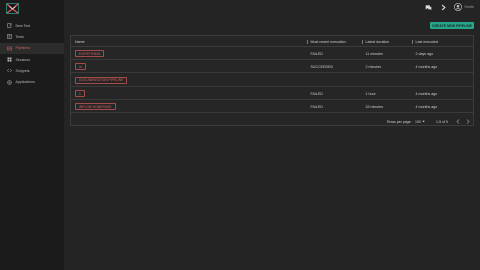 Image resolution: width=480 pixels, height=270 pixels. What do you see at coordinates (328, 42) in the screenshot?
I see `column-header-recent: Most recent execution` at bounding box center [328, 42].